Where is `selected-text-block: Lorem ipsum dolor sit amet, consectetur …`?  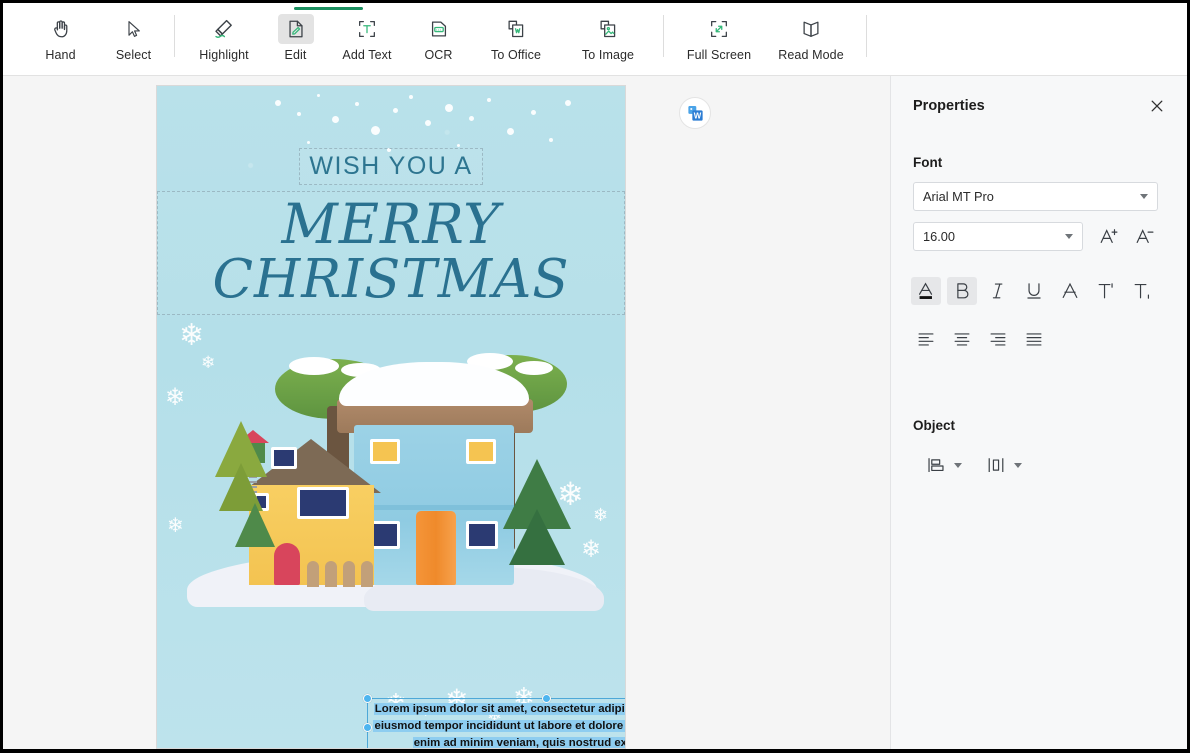
selected-text-block: Lorem ipsum dolor sit amet, consectetur … is located at coordinates (494, 721).